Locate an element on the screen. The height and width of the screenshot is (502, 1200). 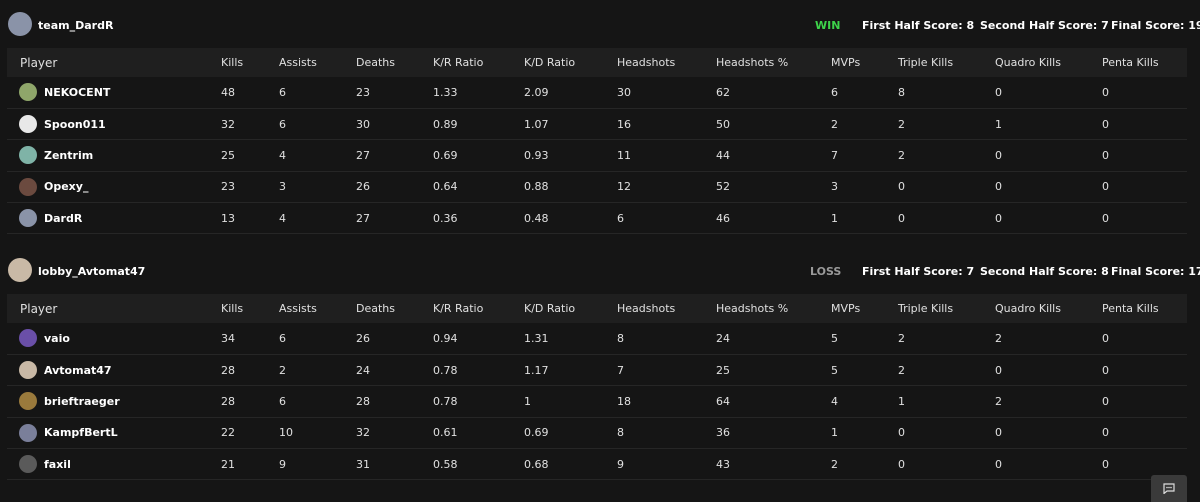
player-name-link: DardR is located at coordinates (63, 218).